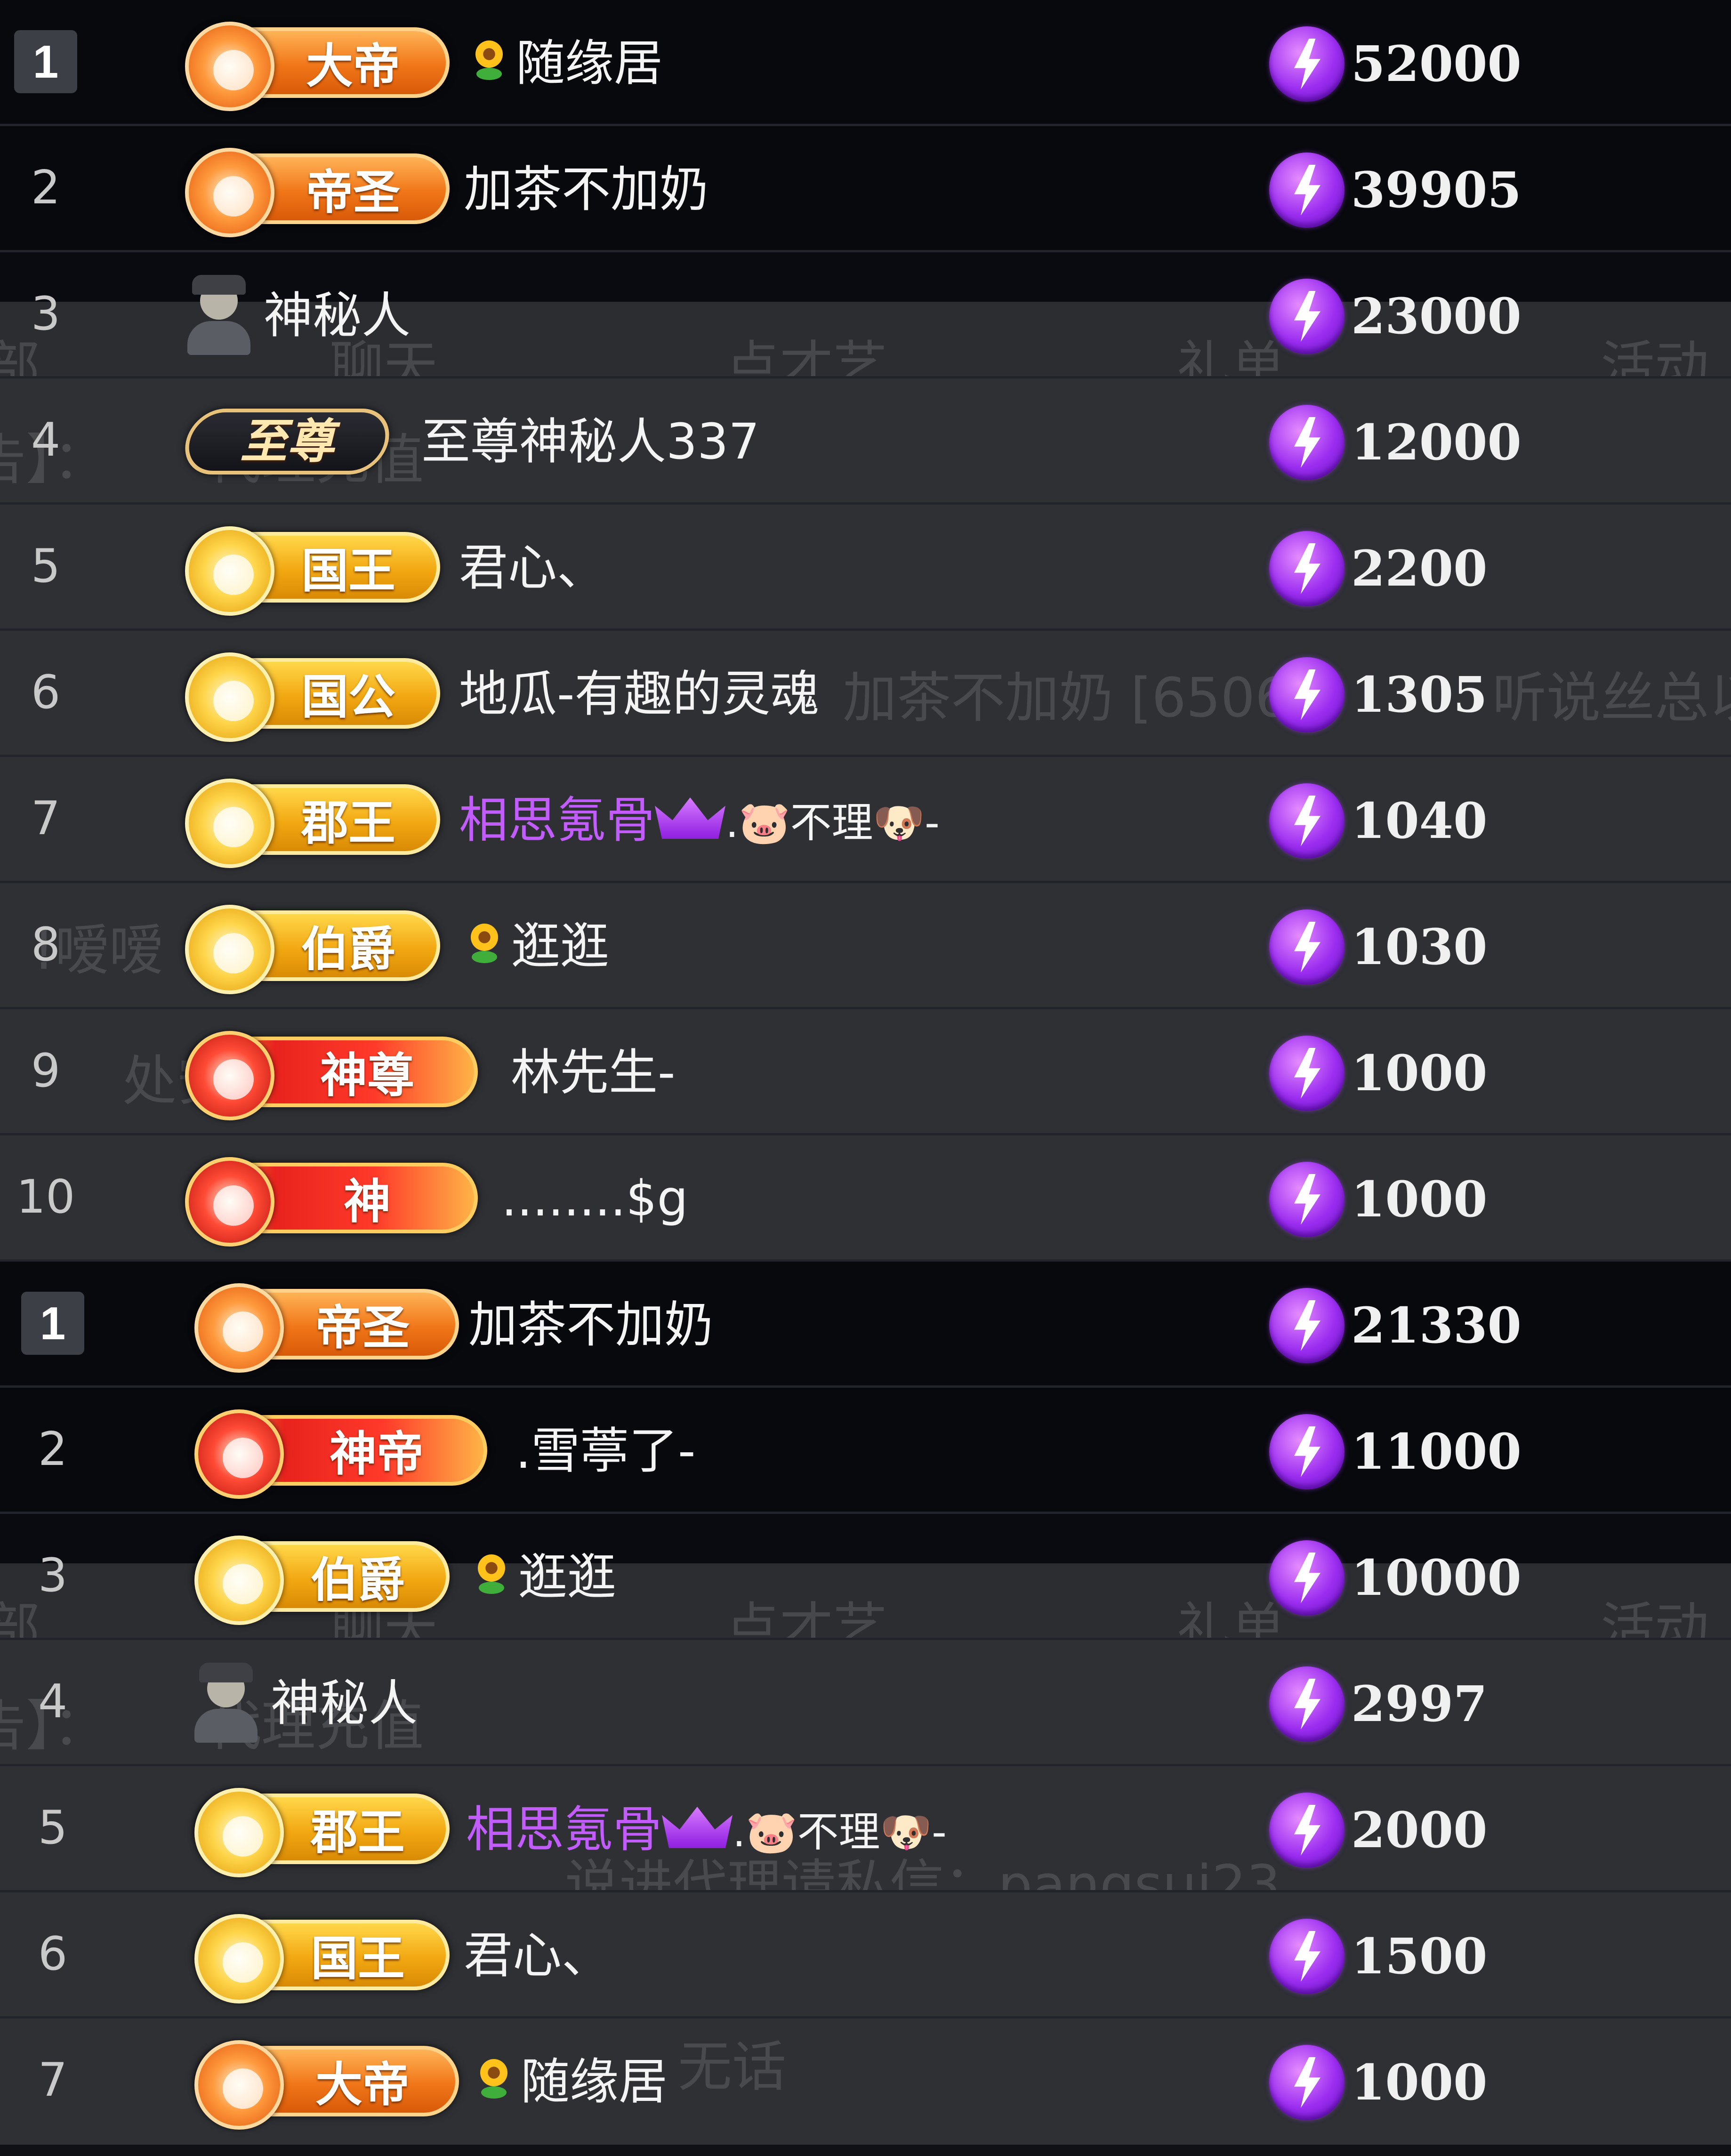  Describe the element at coordinates (690, 818) in the screenshot. I see `crown-icon` at that location.